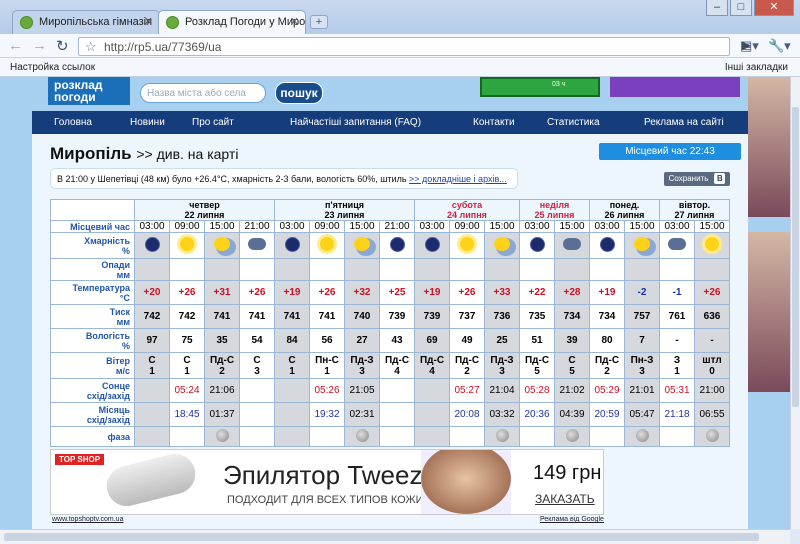  Describe the element at coordinates (52, 67) in the screenshot. I see `bookmark-item: Настройка ссылок` at that location.